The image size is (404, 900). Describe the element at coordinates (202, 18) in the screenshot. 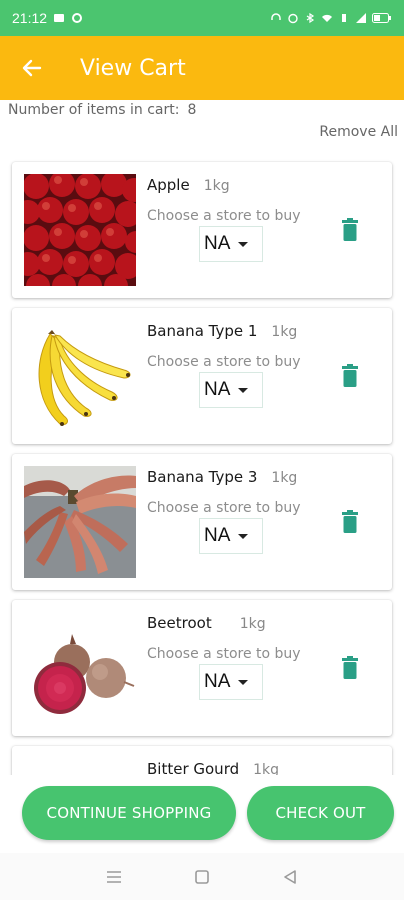

I see `status-bar: 21:12` at that location.